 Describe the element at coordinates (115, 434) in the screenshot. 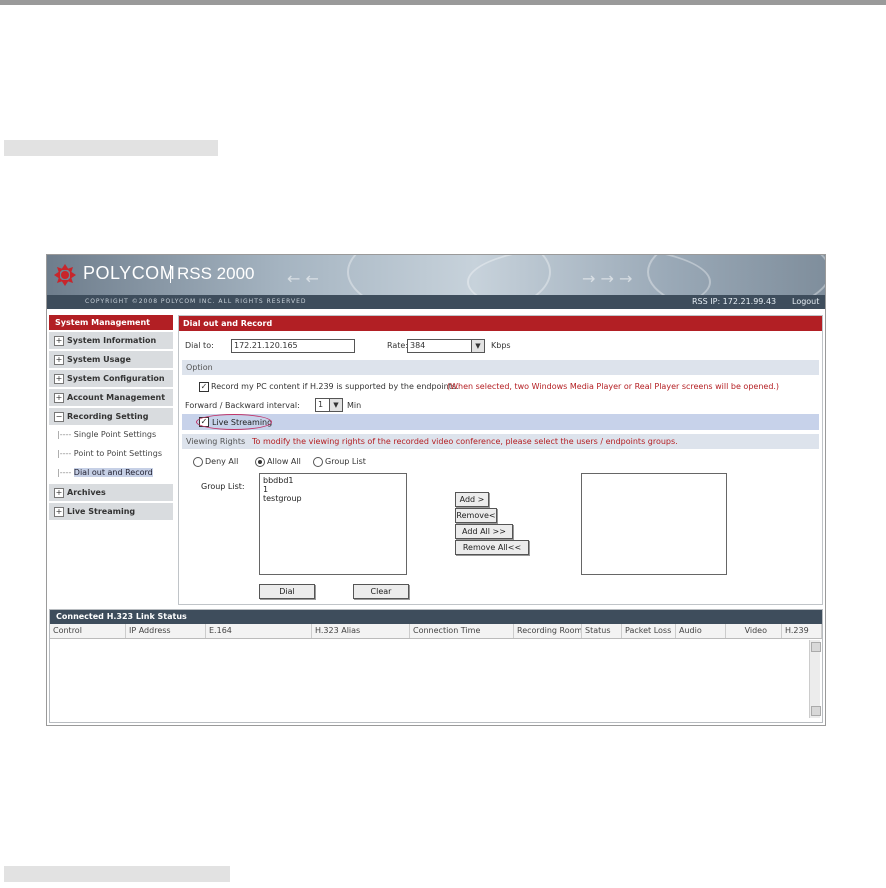

I see `sidebar-sub-label: Single Point Settings` at that location.